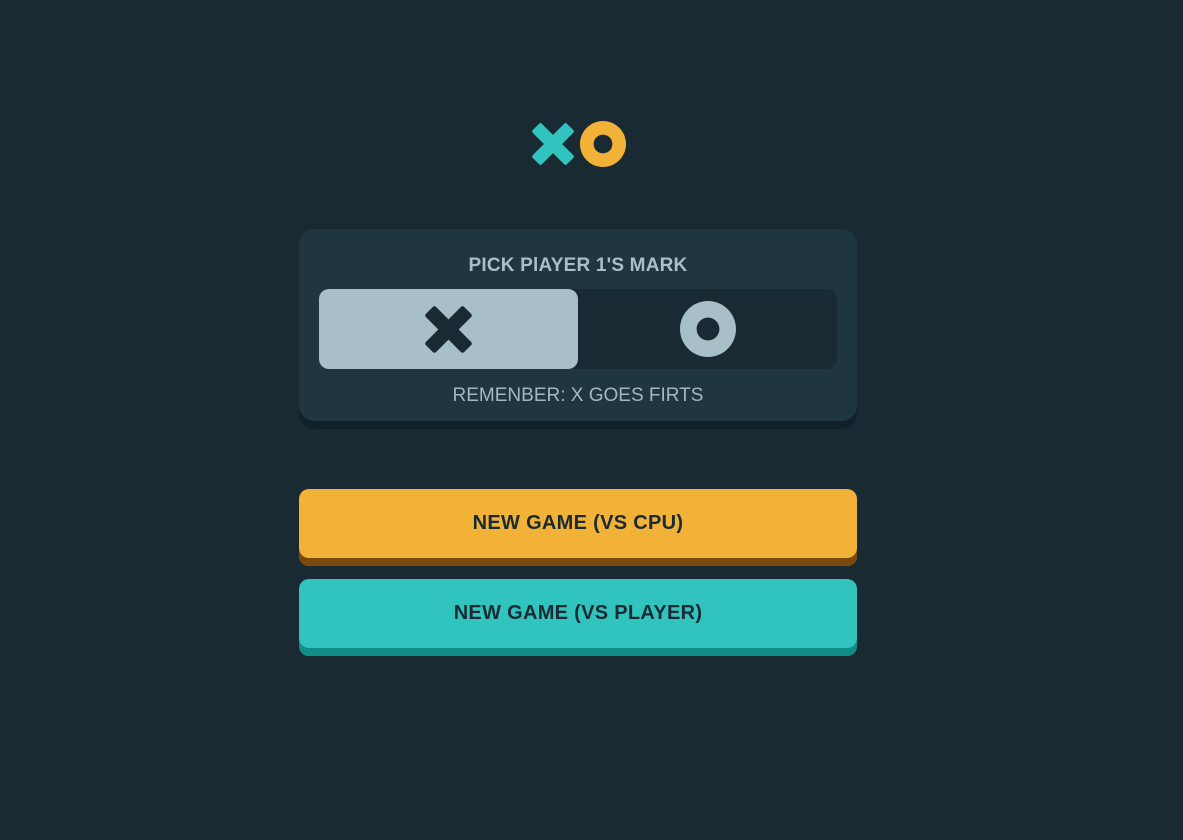 The image size is (1183, 840). I want to click on logo, so click(580, 144).